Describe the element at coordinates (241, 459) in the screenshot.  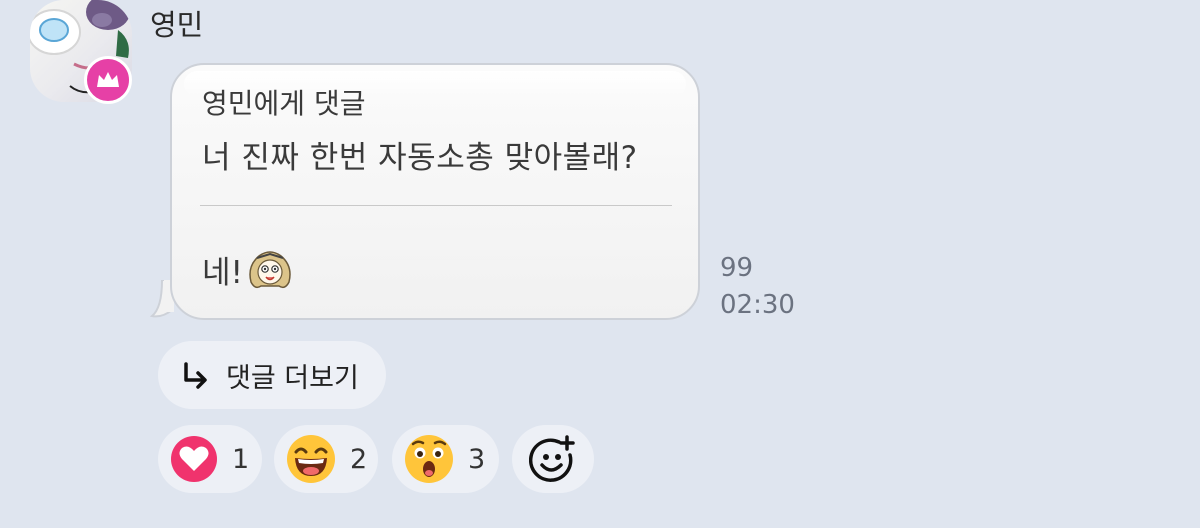
I see `reaction-count: 1` at that location.